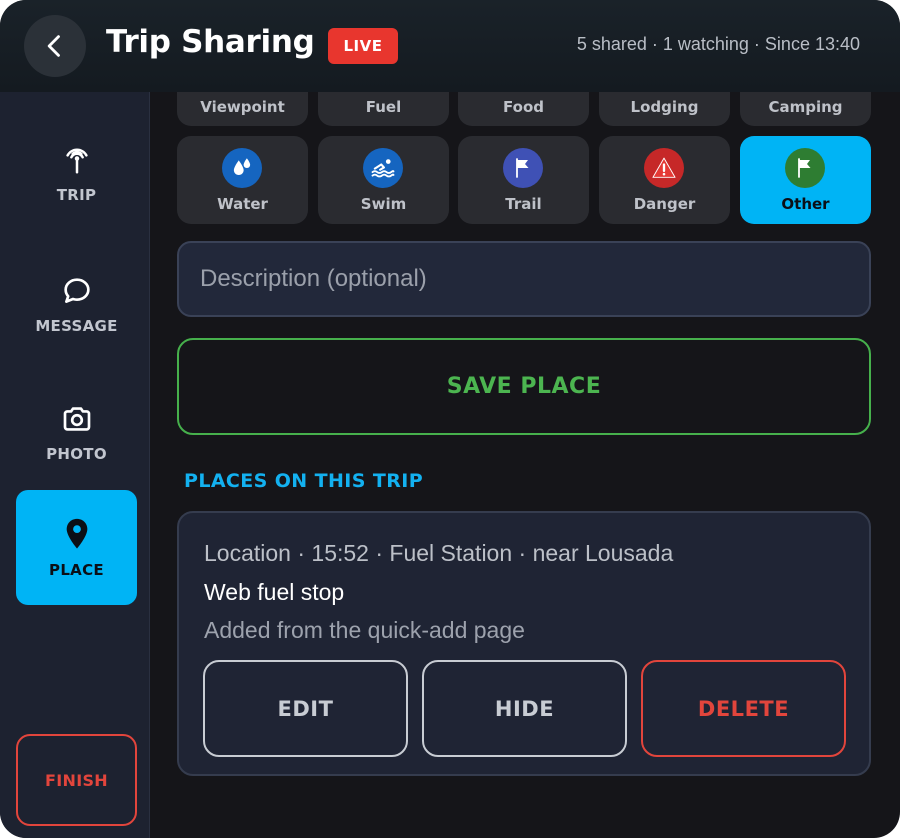  I want to click on category-label: Danger, so click(664, 204).